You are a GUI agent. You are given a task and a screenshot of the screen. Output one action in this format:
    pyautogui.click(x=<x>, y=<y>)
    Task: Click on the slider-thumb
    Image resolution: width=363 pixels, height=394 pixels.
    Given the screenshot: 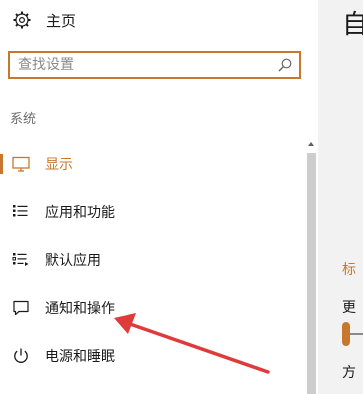 What is the action you would take?
    pyautogui.click(x=346, y=334)
    